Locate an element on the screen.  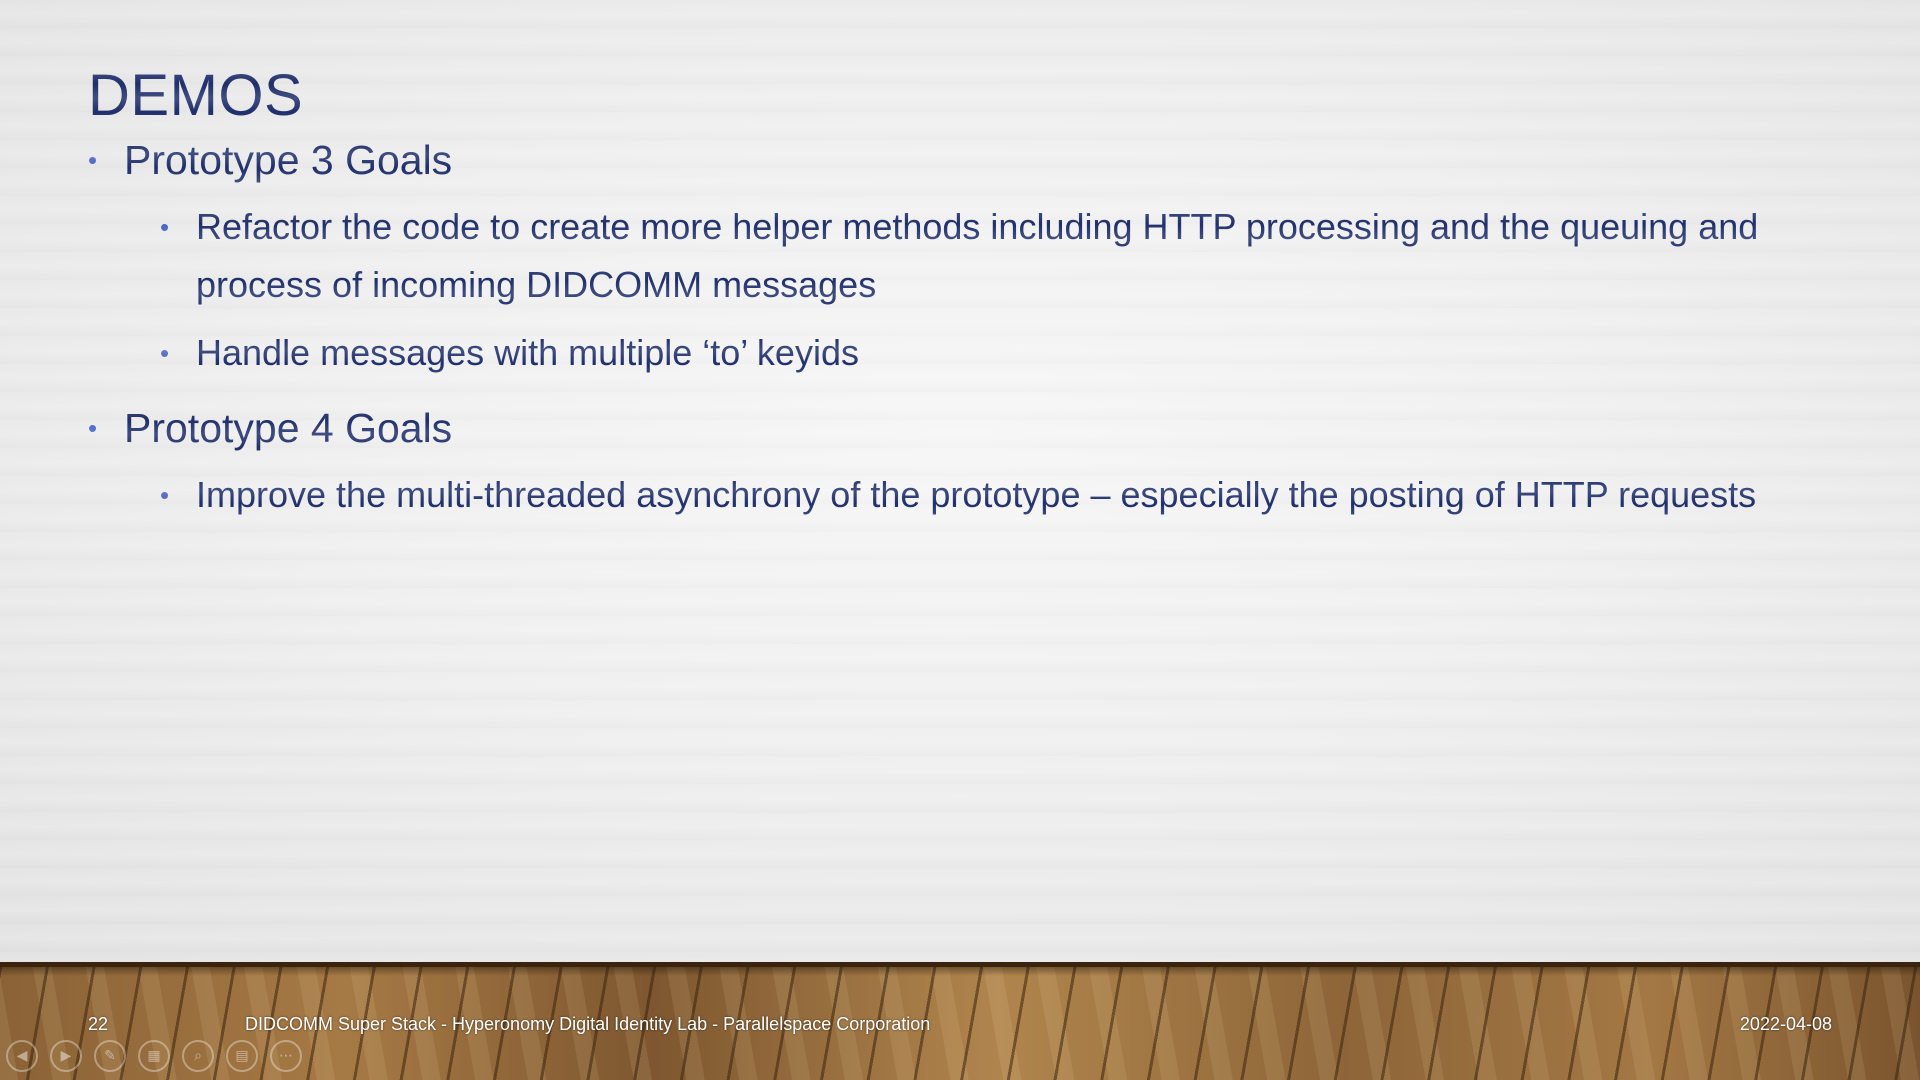
bullet-prototype-4-goals: • Prototype 4 Goals is located at coordinates (948, 428).